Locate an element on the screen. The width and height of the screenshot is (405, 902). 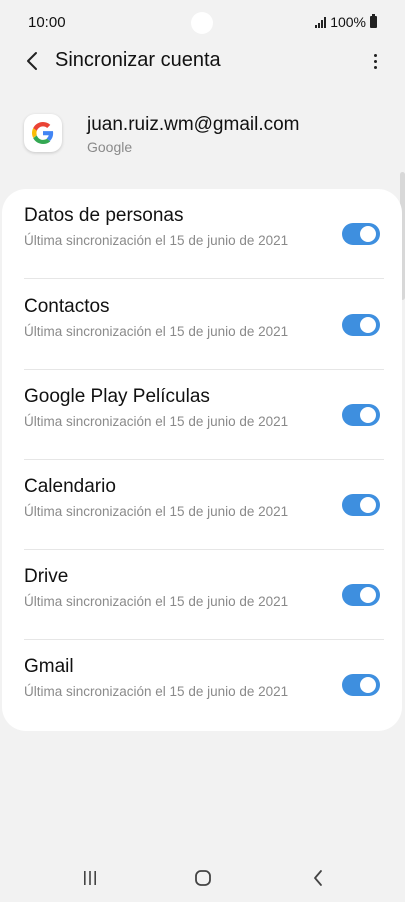
chevron-left-icon is located at coordinates (32, 61).